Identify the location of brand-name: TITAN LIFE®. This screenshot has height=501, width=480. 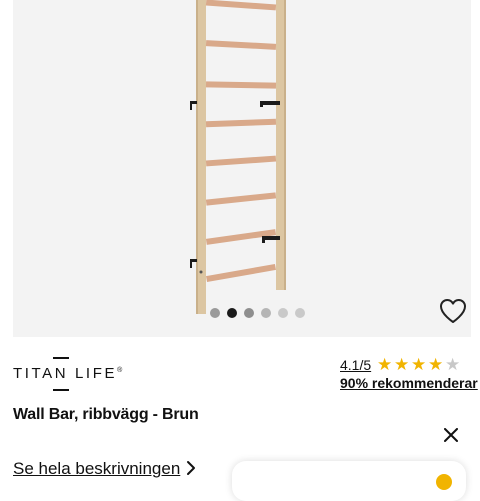
(68, 373).